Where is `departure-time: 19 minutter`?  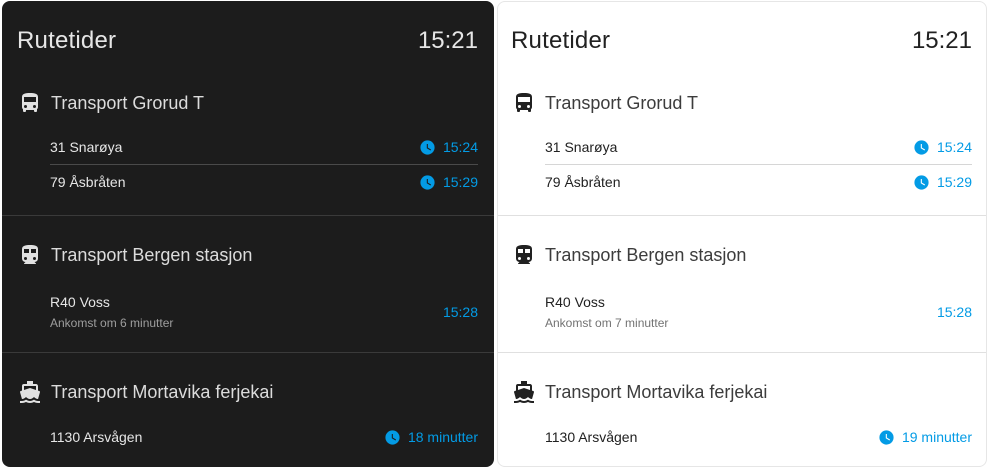 departure-time: 19 minutter is located at coordinates (925, 437).